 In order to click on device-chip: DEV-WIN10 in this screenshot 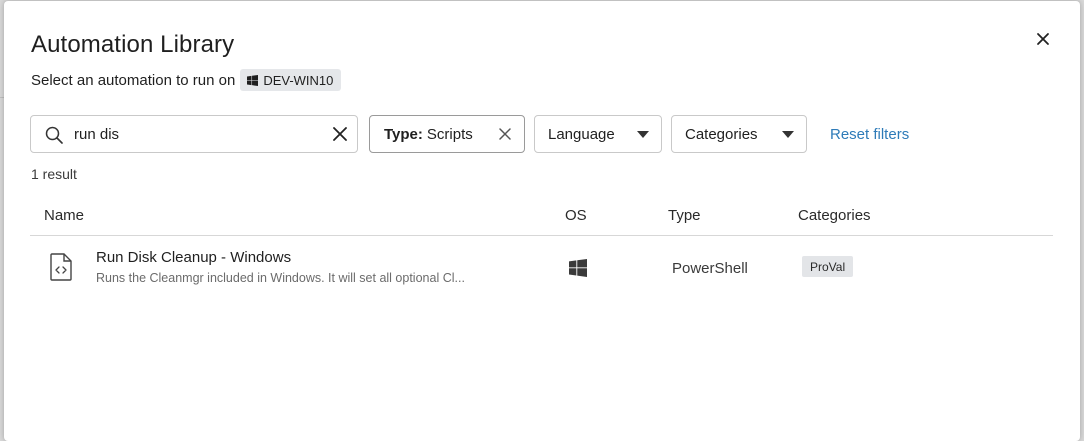, I will do `click(291, 80)`.